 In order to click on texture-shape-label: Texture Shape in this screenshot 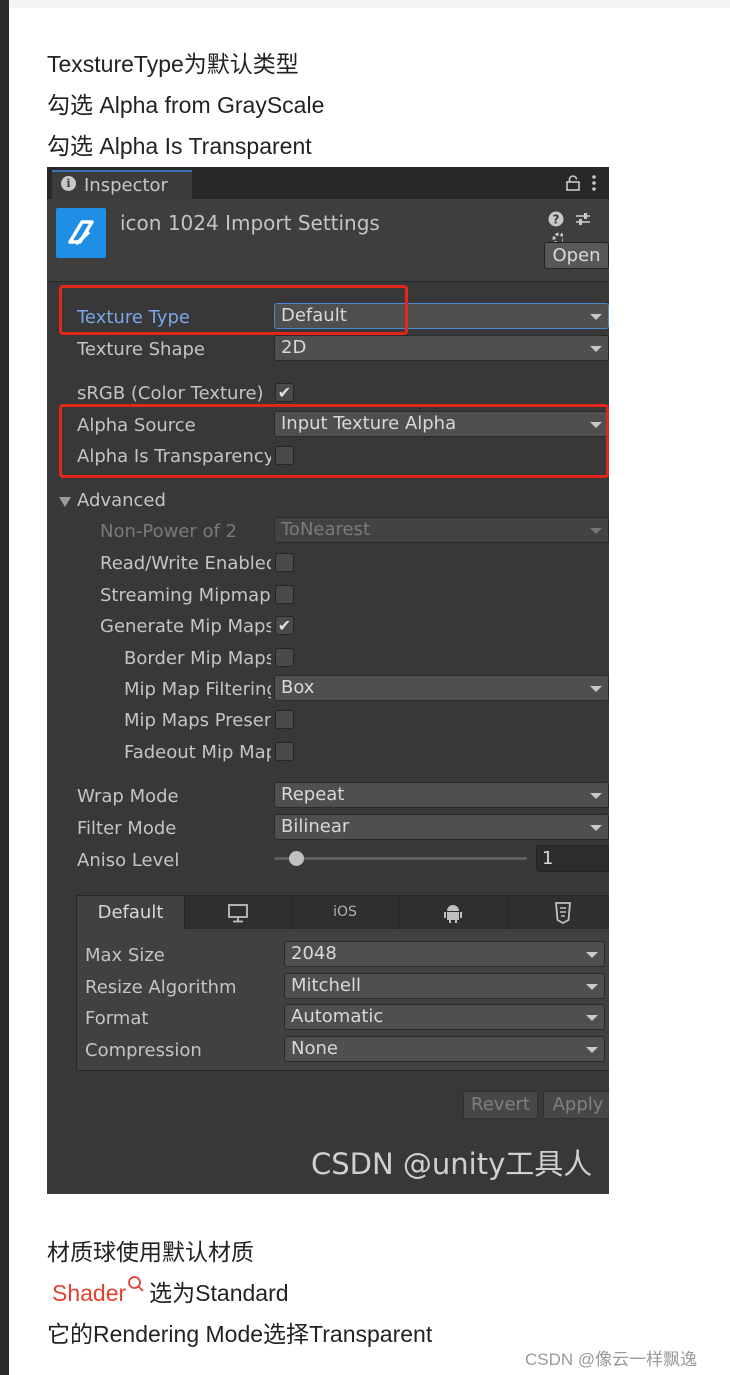, I will do `click(141, 349)`.